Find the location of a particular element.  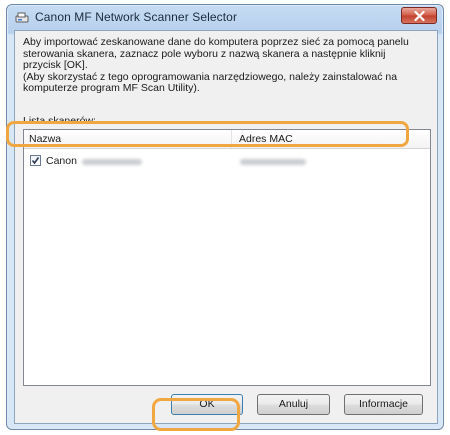

redacted-mac-address is located at coordinates (273, 162).